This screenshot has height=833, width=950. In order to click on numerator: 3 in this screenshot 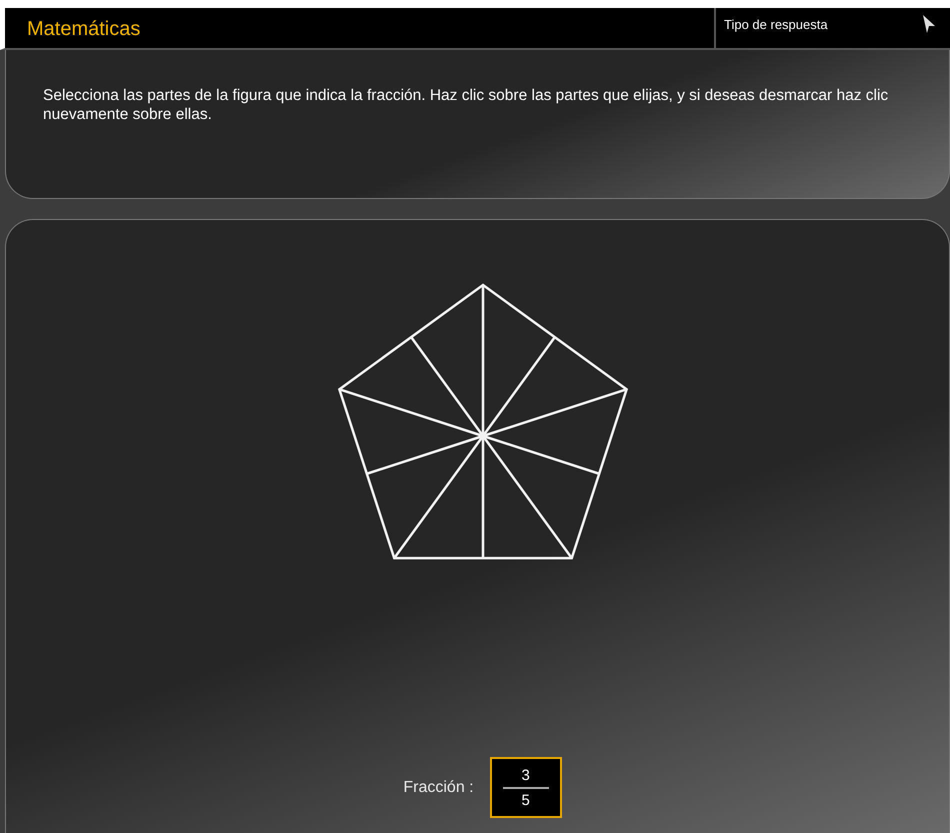, I will do `click(525, 775)`.